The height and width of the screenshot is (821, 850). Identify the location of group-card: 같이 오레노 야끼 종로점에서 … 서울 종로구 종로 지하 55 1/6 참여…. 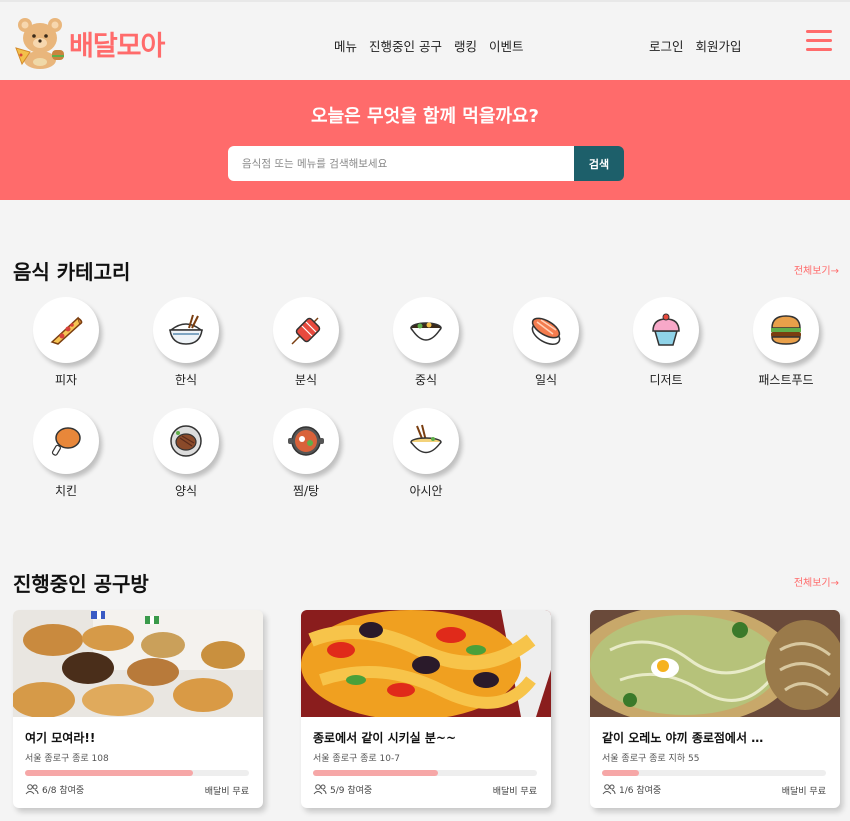
(715, 709).